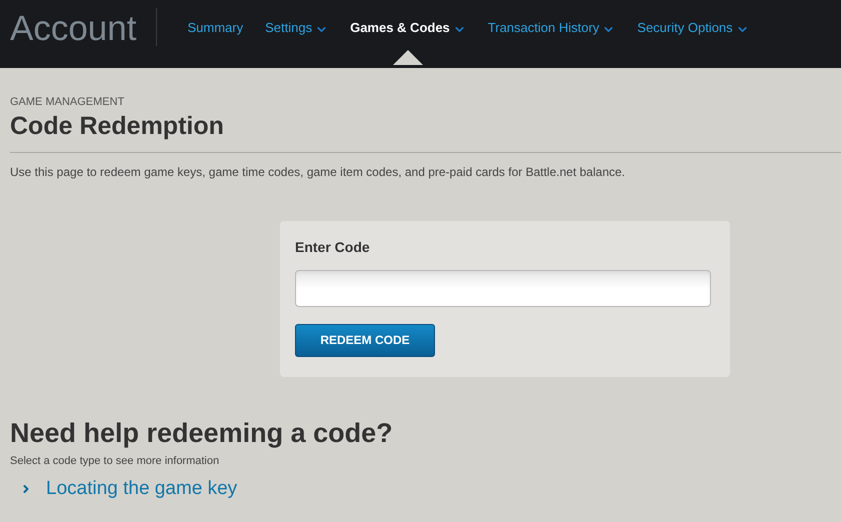 The width and height of the screenshot is (841, 522). Describe the element at coordinates (117, 126) in the screenshot. I see `page-title: Code Redemption` at that location.